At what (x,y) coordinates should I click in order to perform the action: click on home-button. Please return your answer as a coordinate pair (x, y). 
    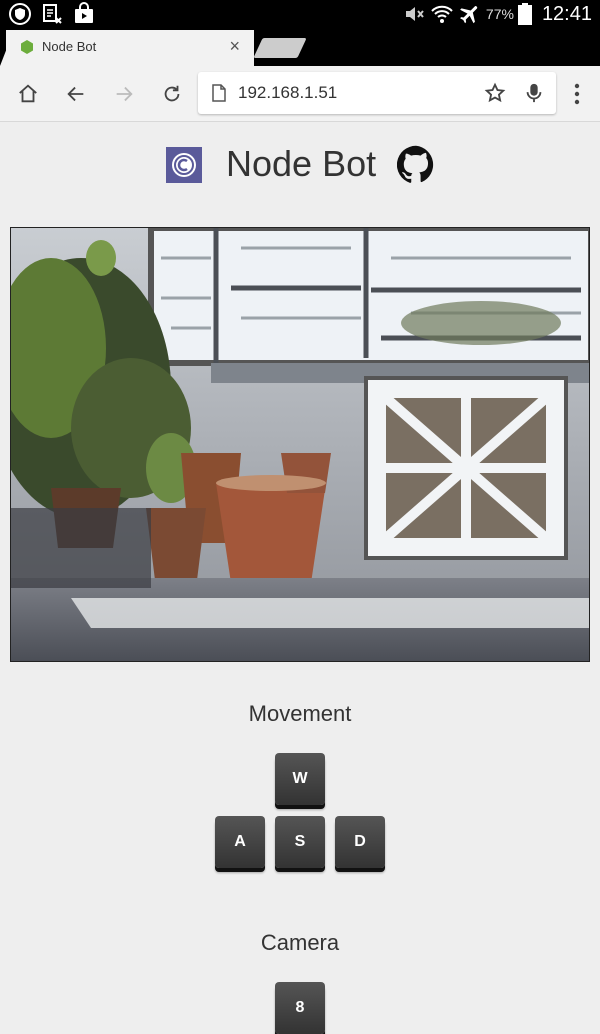
    Looking at the image, I should click on (28, 94).